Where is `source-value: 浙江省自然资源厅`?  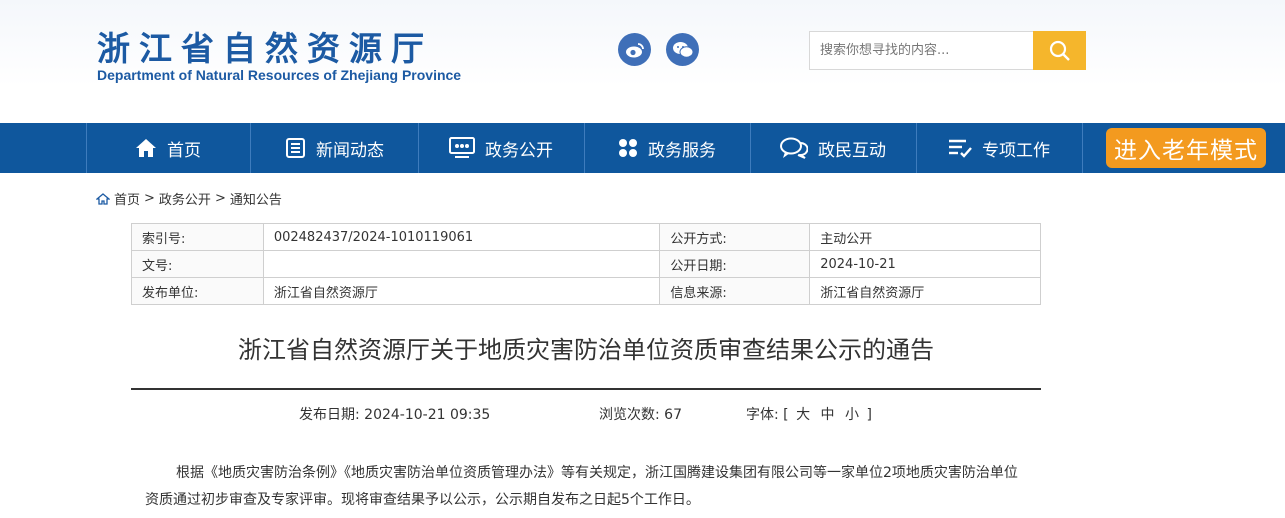
source-value: 浙江省自然资源厅 is located at coordinates (925, 291).